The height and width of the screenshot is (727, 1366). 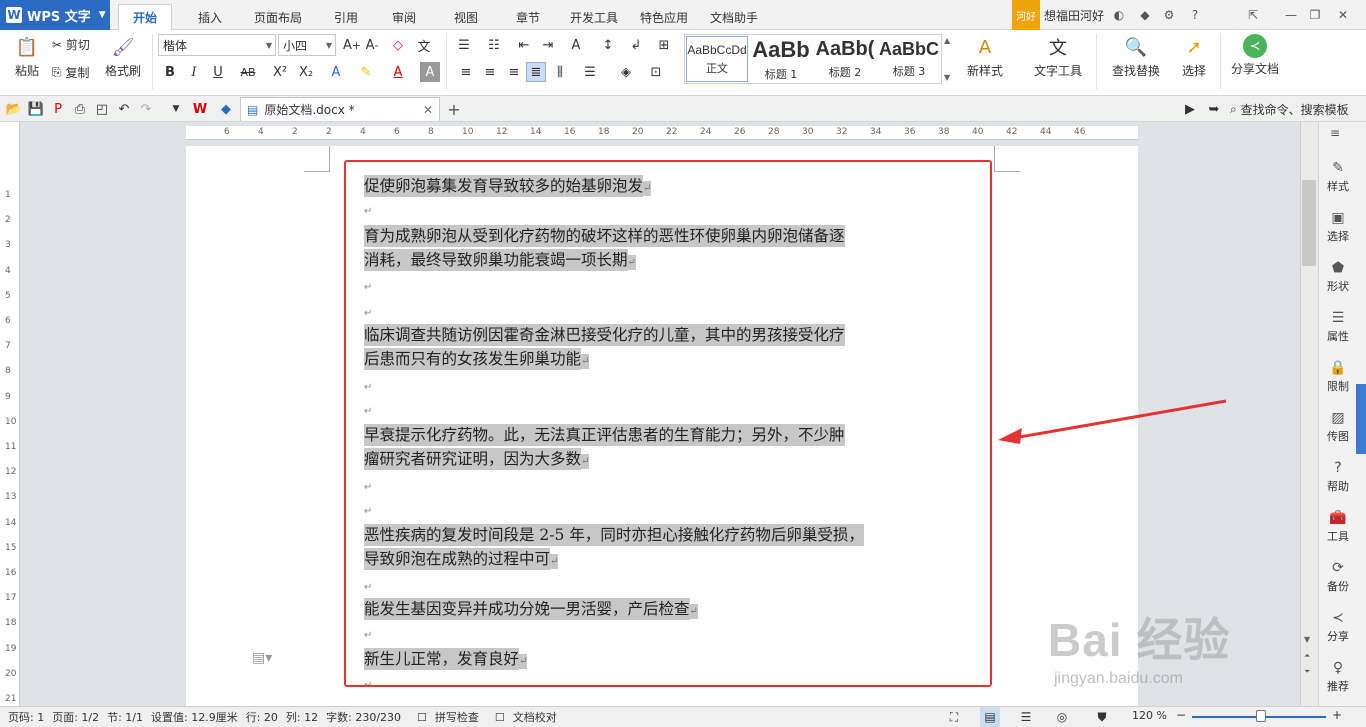 I want to click on prev-page-icon: ⏶, so click(x=1307, y=656).